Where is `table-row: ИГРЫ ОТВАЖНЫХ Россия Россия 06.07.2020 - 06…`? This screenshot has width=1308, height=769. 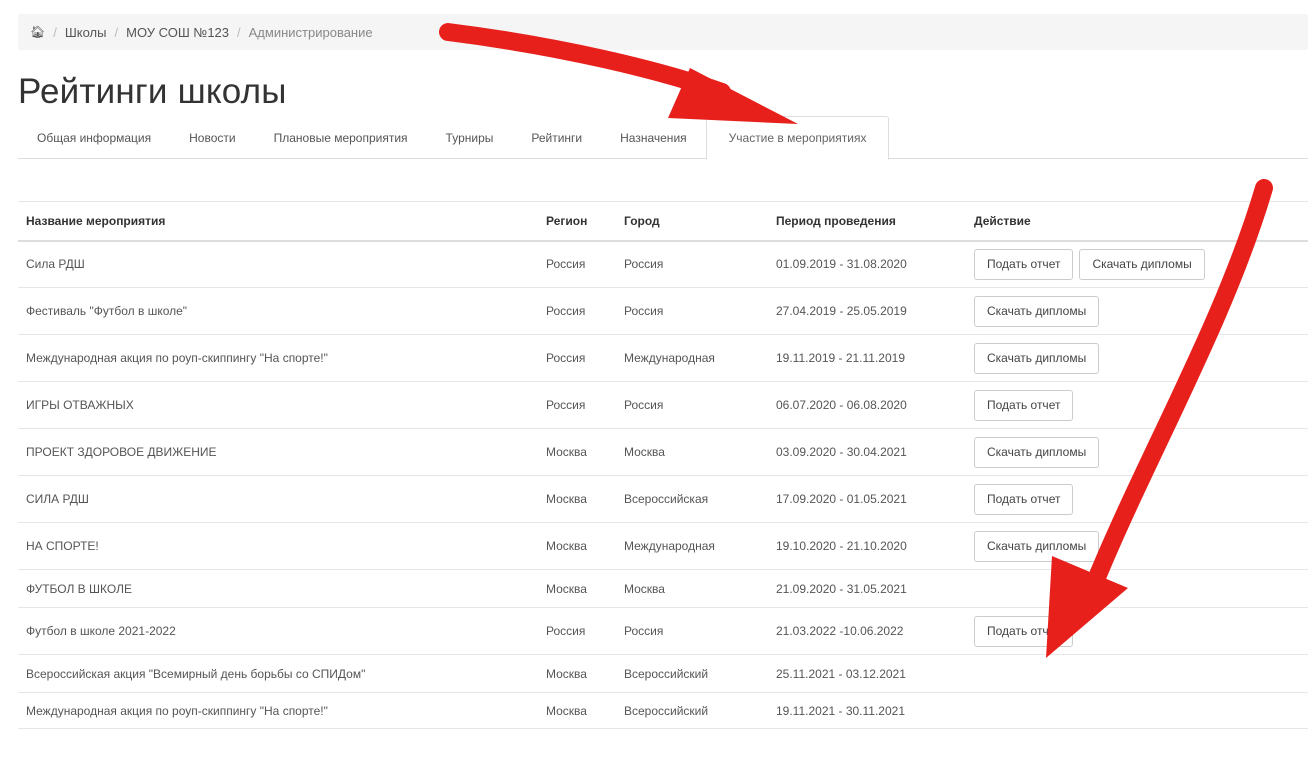
table-row: ИГРЫ ОТВАЖНЫХ Россия Россия 06.07.2020 - 06… is located at coordinates (663, 405).